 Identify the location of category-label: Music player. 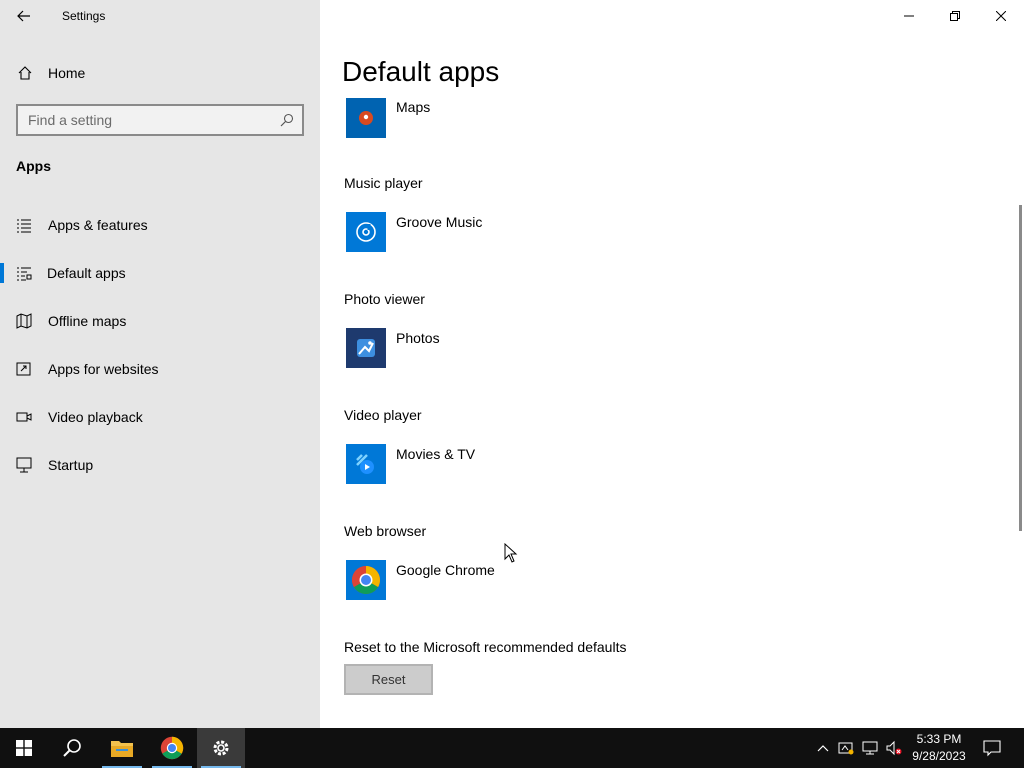
(383, 183).